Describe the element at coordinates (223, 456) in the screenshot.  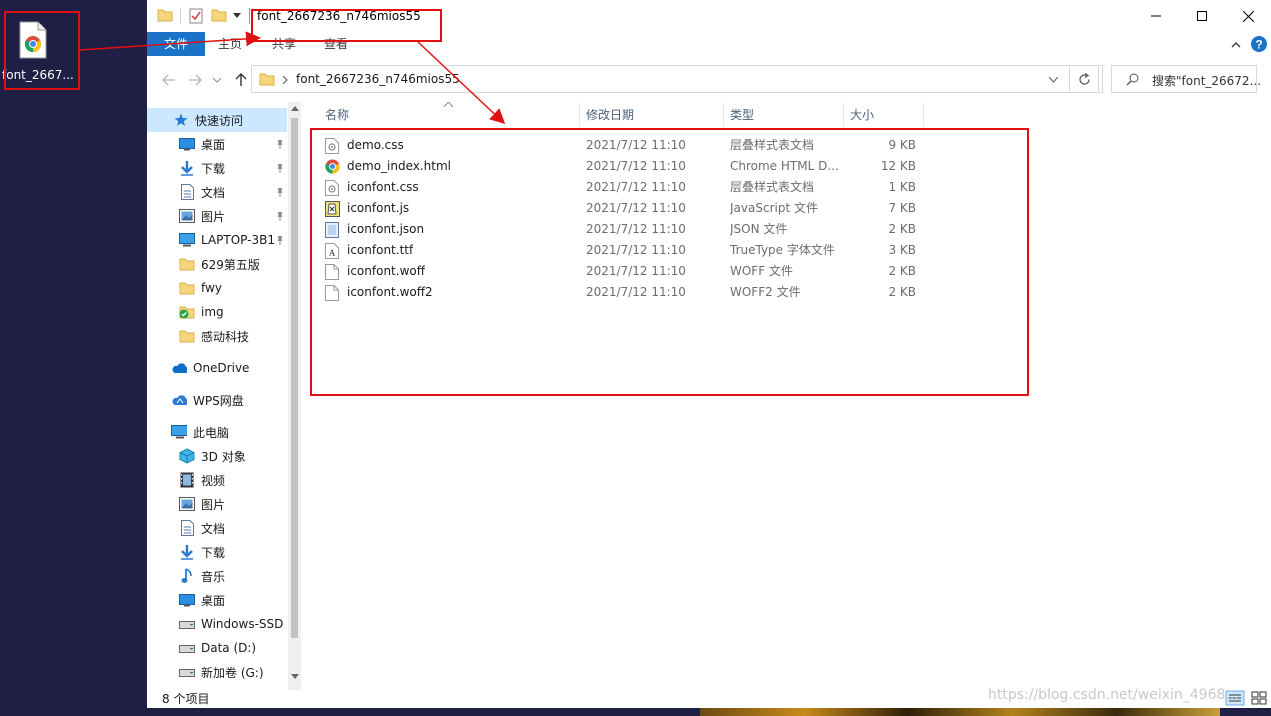
I see `sidebar-item-label: 3D 对象` at that location.